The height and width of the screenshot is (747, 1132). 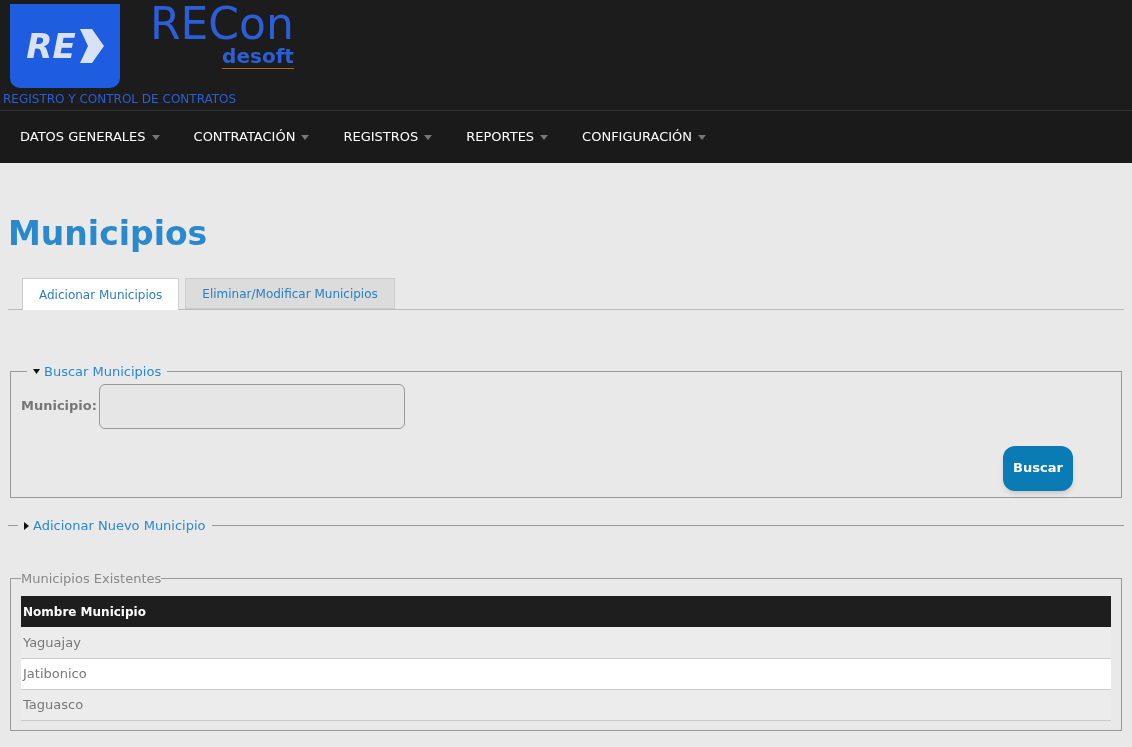 I want to click on company-name: desoft, so click(x=258, y=57).